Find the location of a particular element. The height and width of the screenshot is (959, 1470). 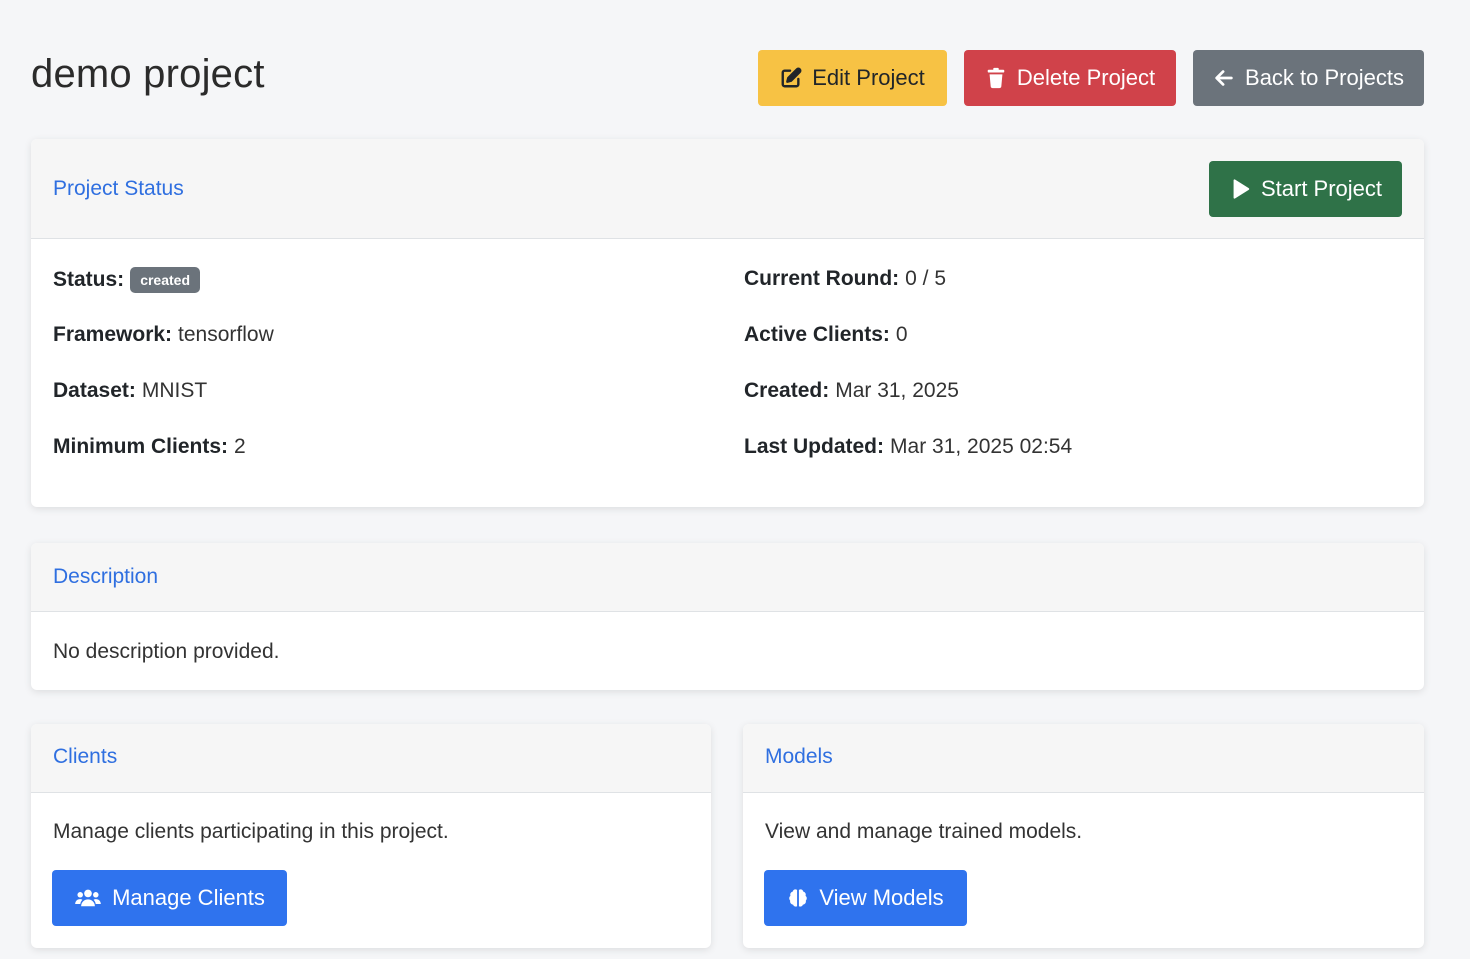

manage-clients-button: Manage Clients is located at coordinates (169, 898).